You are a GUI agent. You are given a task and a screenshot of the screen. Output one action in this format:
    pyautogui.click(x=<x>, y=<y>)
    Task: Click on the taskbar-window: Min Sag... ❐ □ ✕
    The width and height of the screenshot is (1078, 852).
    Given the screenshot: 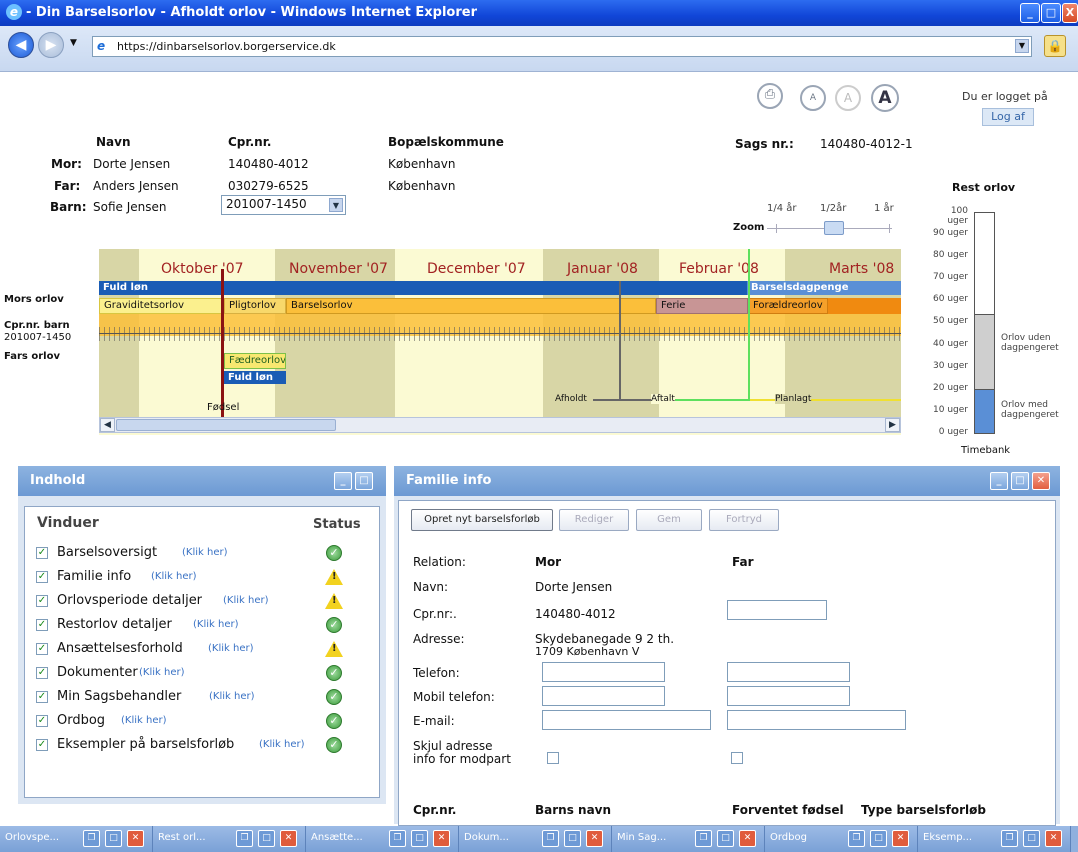 What is the action you would take?
    pyautogui.click(x=688, y=839)
    